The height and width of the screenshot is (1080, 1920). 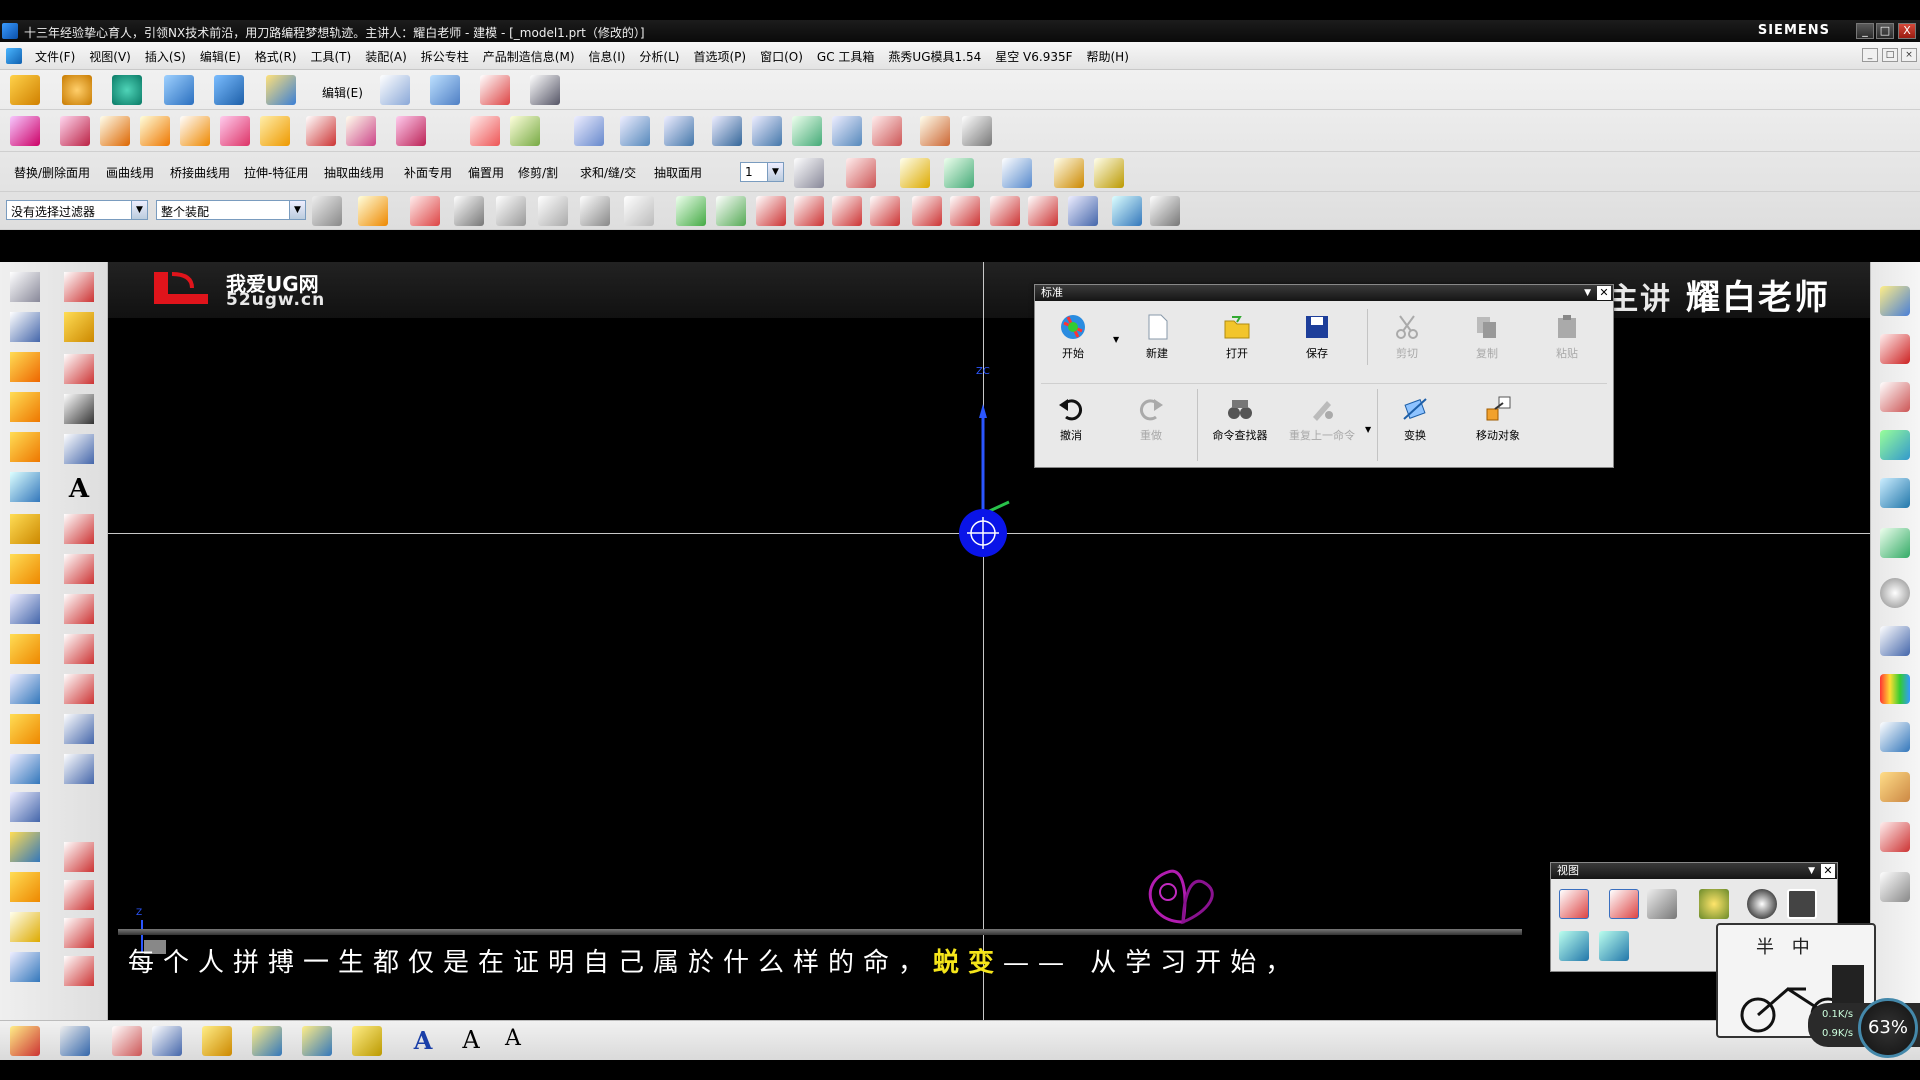 I want to click on select-edge-icon, so click(x=553, y=211).